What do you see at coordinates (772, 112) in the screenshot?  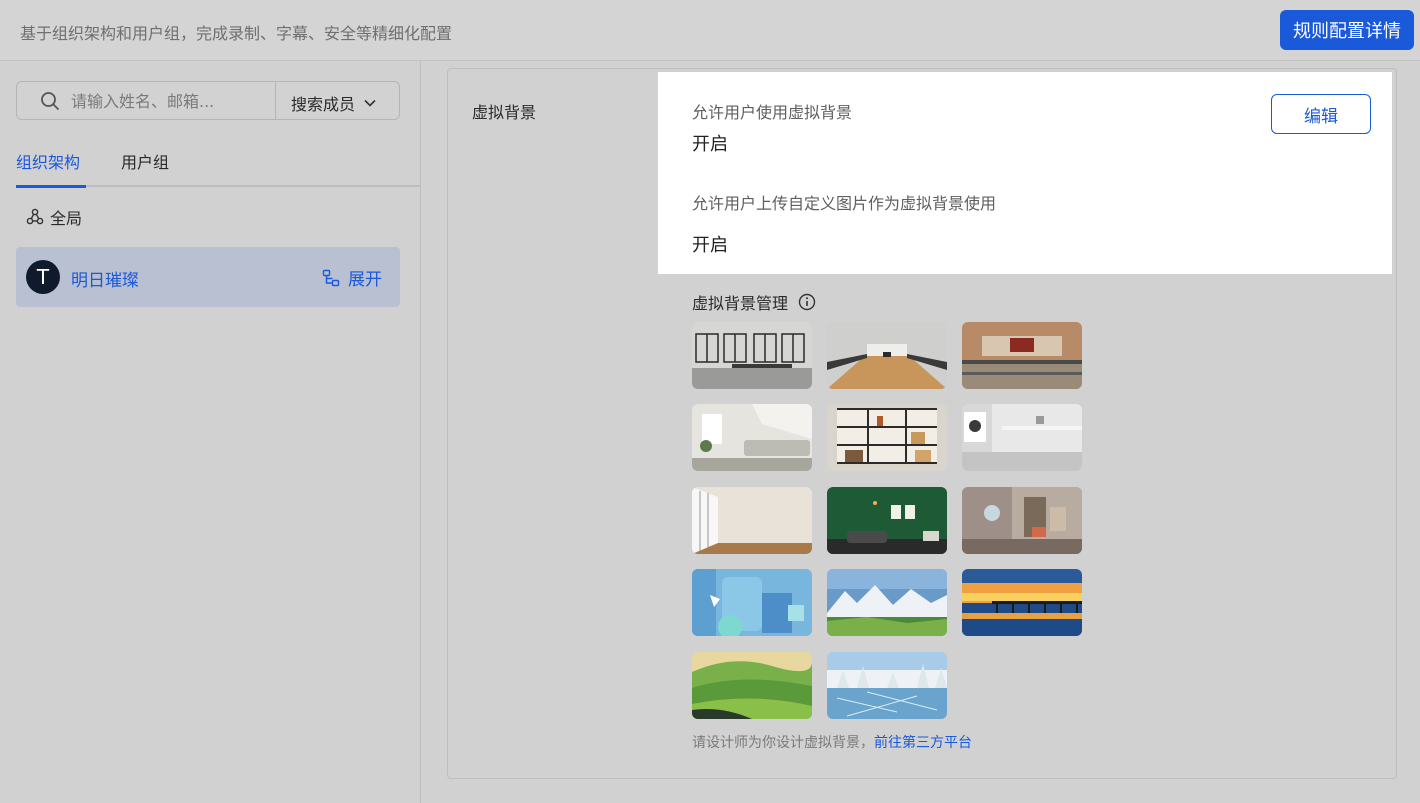 I see `setting-label-allow-bg: 允许用户使用虚拟背景` at bounding box center [772, 112].